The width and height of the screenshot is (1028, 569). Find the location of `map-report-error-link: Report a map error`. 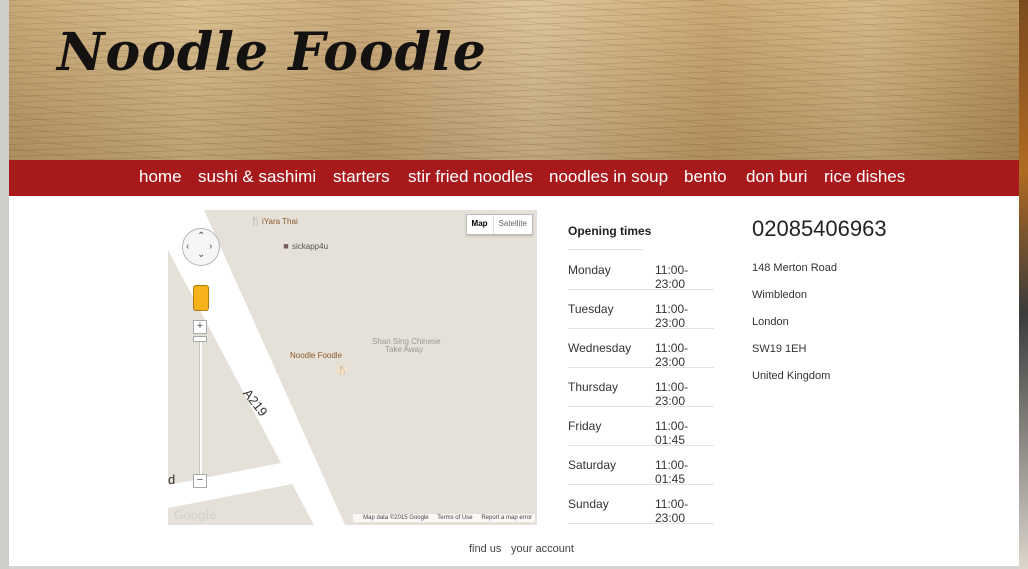

map-report-error-link: Report a map error is located at coordinates (506, 518).